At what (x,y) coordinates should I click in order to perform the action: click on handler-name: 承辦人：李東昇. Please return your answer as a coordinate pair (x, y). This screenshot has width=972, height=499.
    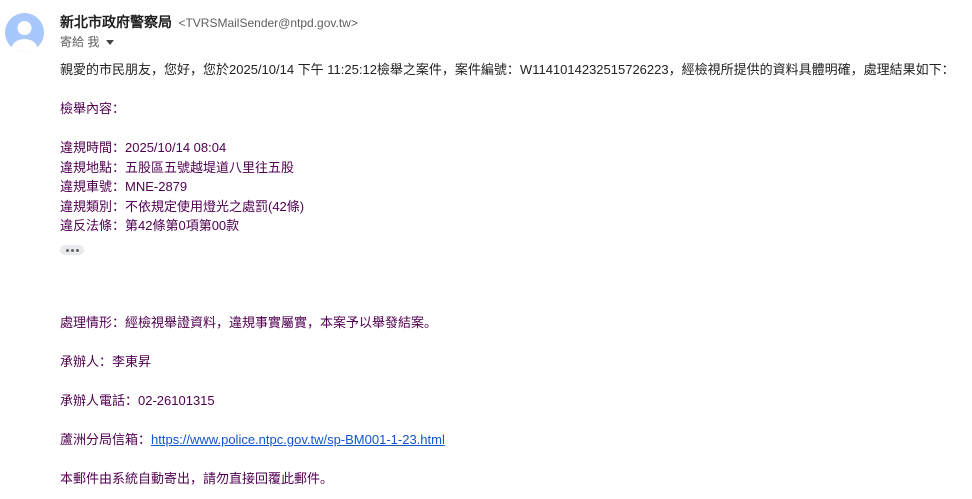
    Looking at the image, I should click on (106, 361).